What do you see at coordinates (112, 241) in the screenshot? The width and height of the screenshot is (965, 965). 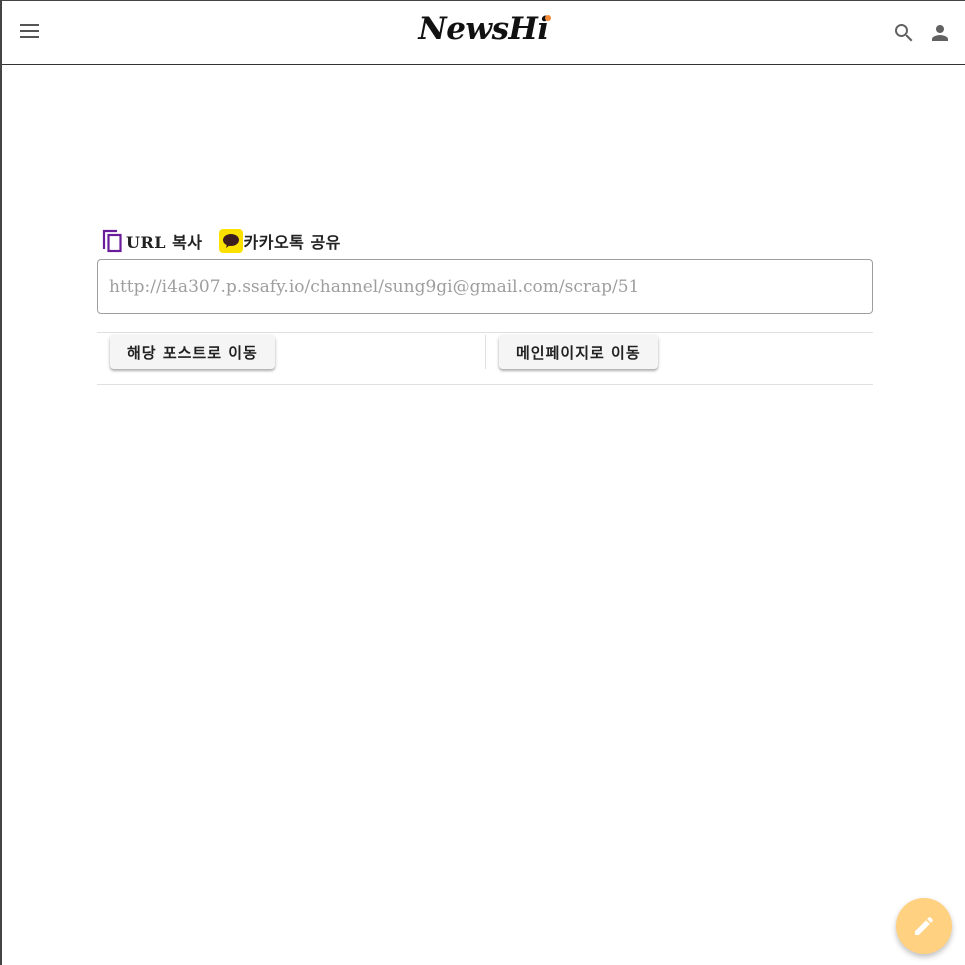 I see `copy-icon` at bounding box center [112, 241].